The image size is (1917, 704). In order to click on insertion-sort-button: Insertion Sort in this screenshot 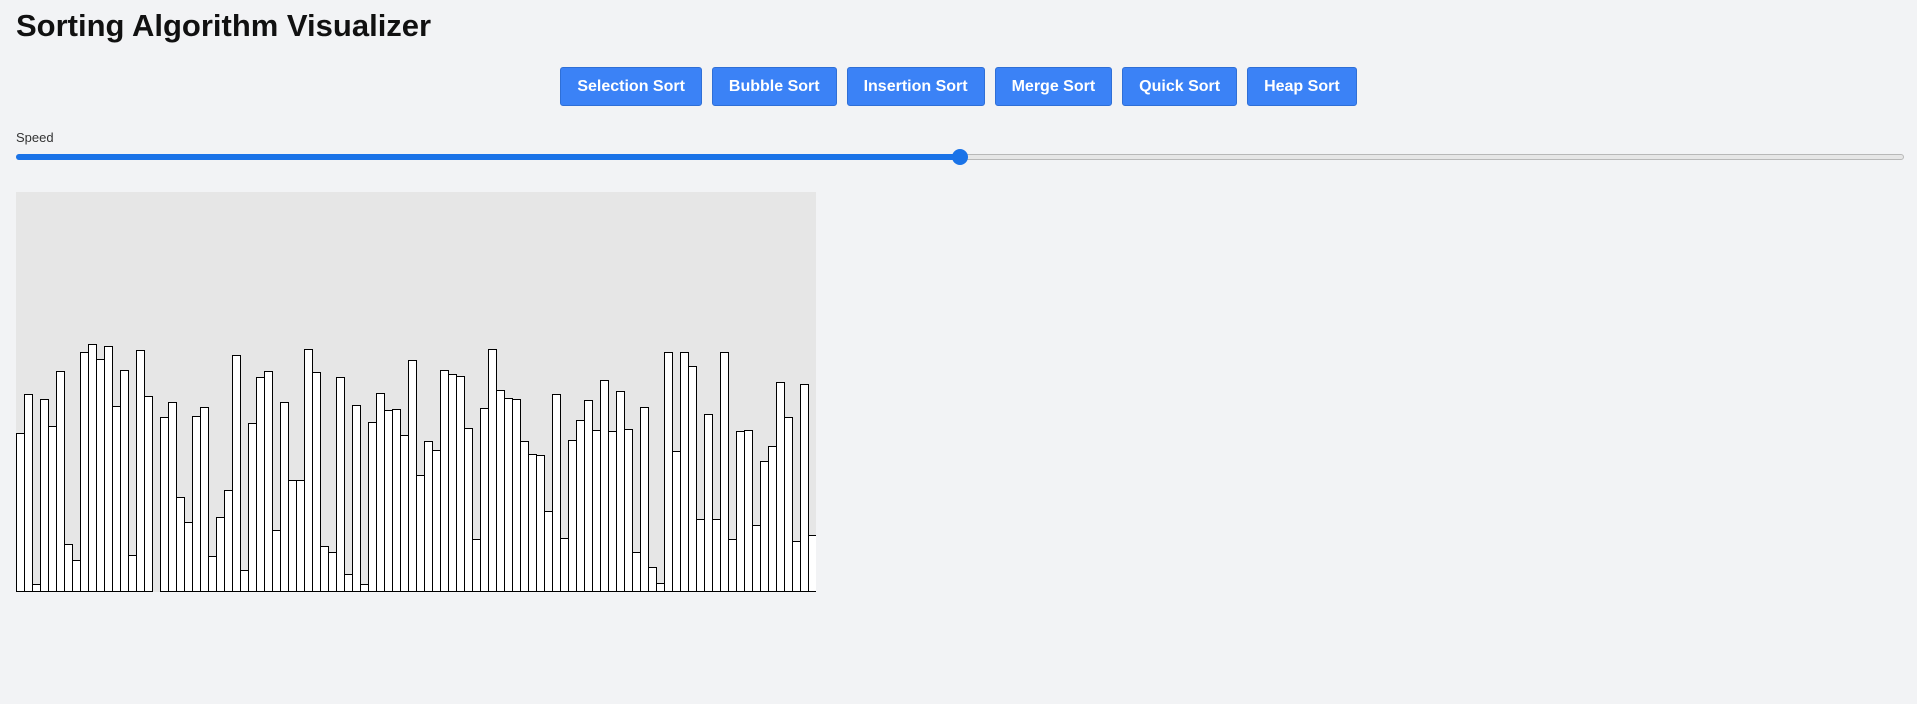, I will do `click(915, 86)`.